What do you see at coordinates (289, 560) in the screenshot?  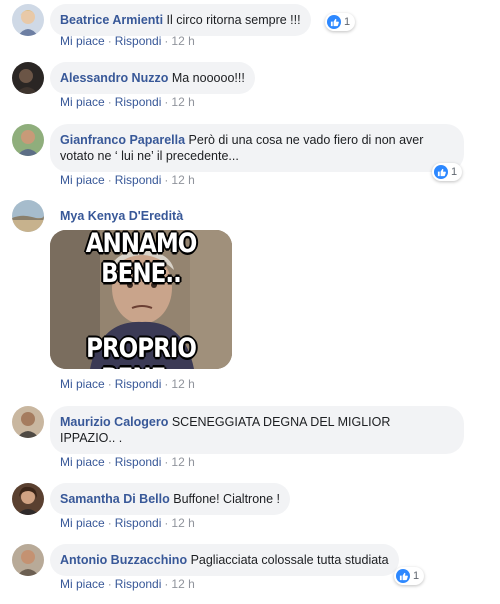 I see `comment-text: Pagliacciata colossale tutta studiata` at bounding box center [289, 560].